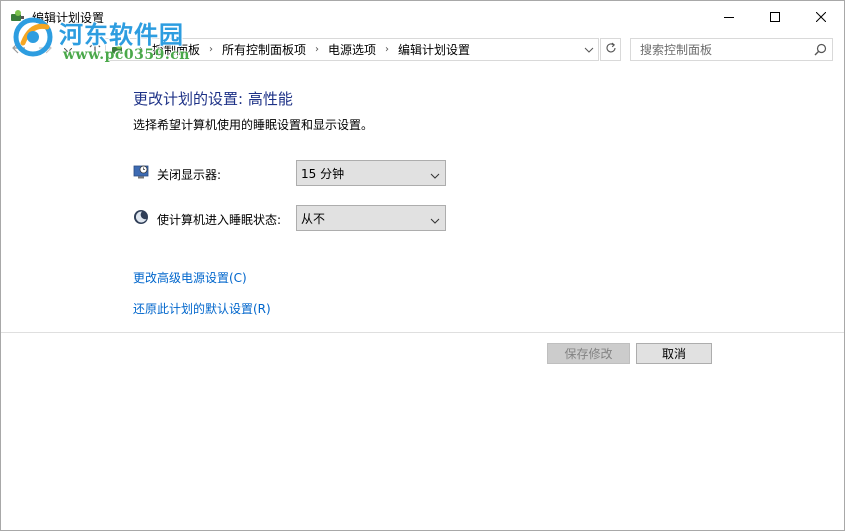  I want to click on refresh-icon, so click(611, 49).